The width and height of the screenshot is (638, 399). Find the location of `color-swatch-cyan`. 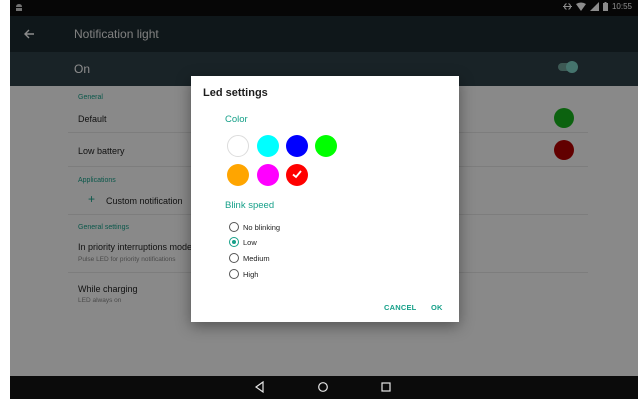

color-swatch-cyan is located at coordinates (268, 146).